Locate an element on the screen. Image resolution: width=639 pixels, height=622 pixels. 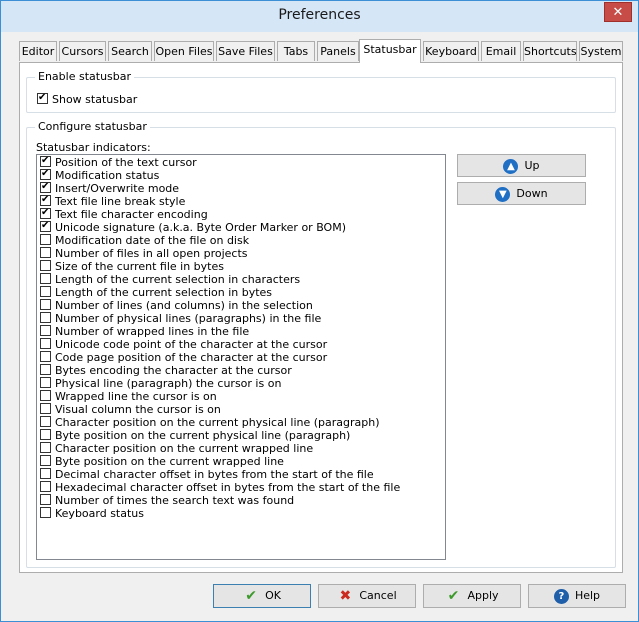
close-button: ✕ is located at coordinates (618, 12).